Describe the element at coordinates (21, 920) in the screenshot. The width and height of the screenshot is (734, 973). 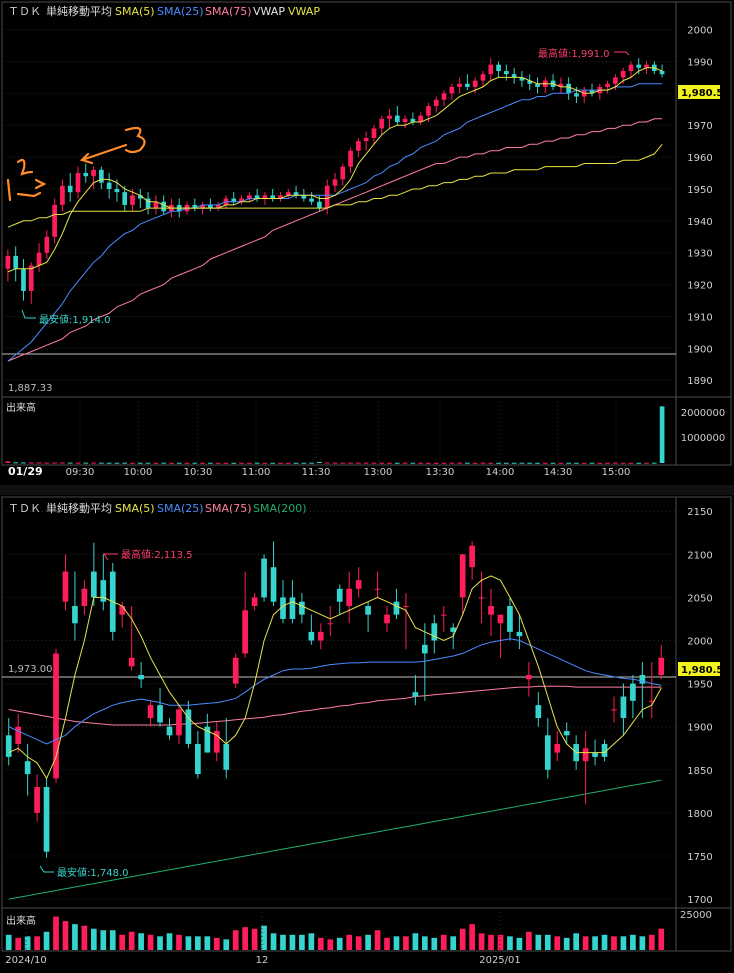
I see `daily-volume-label: 出来高` at that location.